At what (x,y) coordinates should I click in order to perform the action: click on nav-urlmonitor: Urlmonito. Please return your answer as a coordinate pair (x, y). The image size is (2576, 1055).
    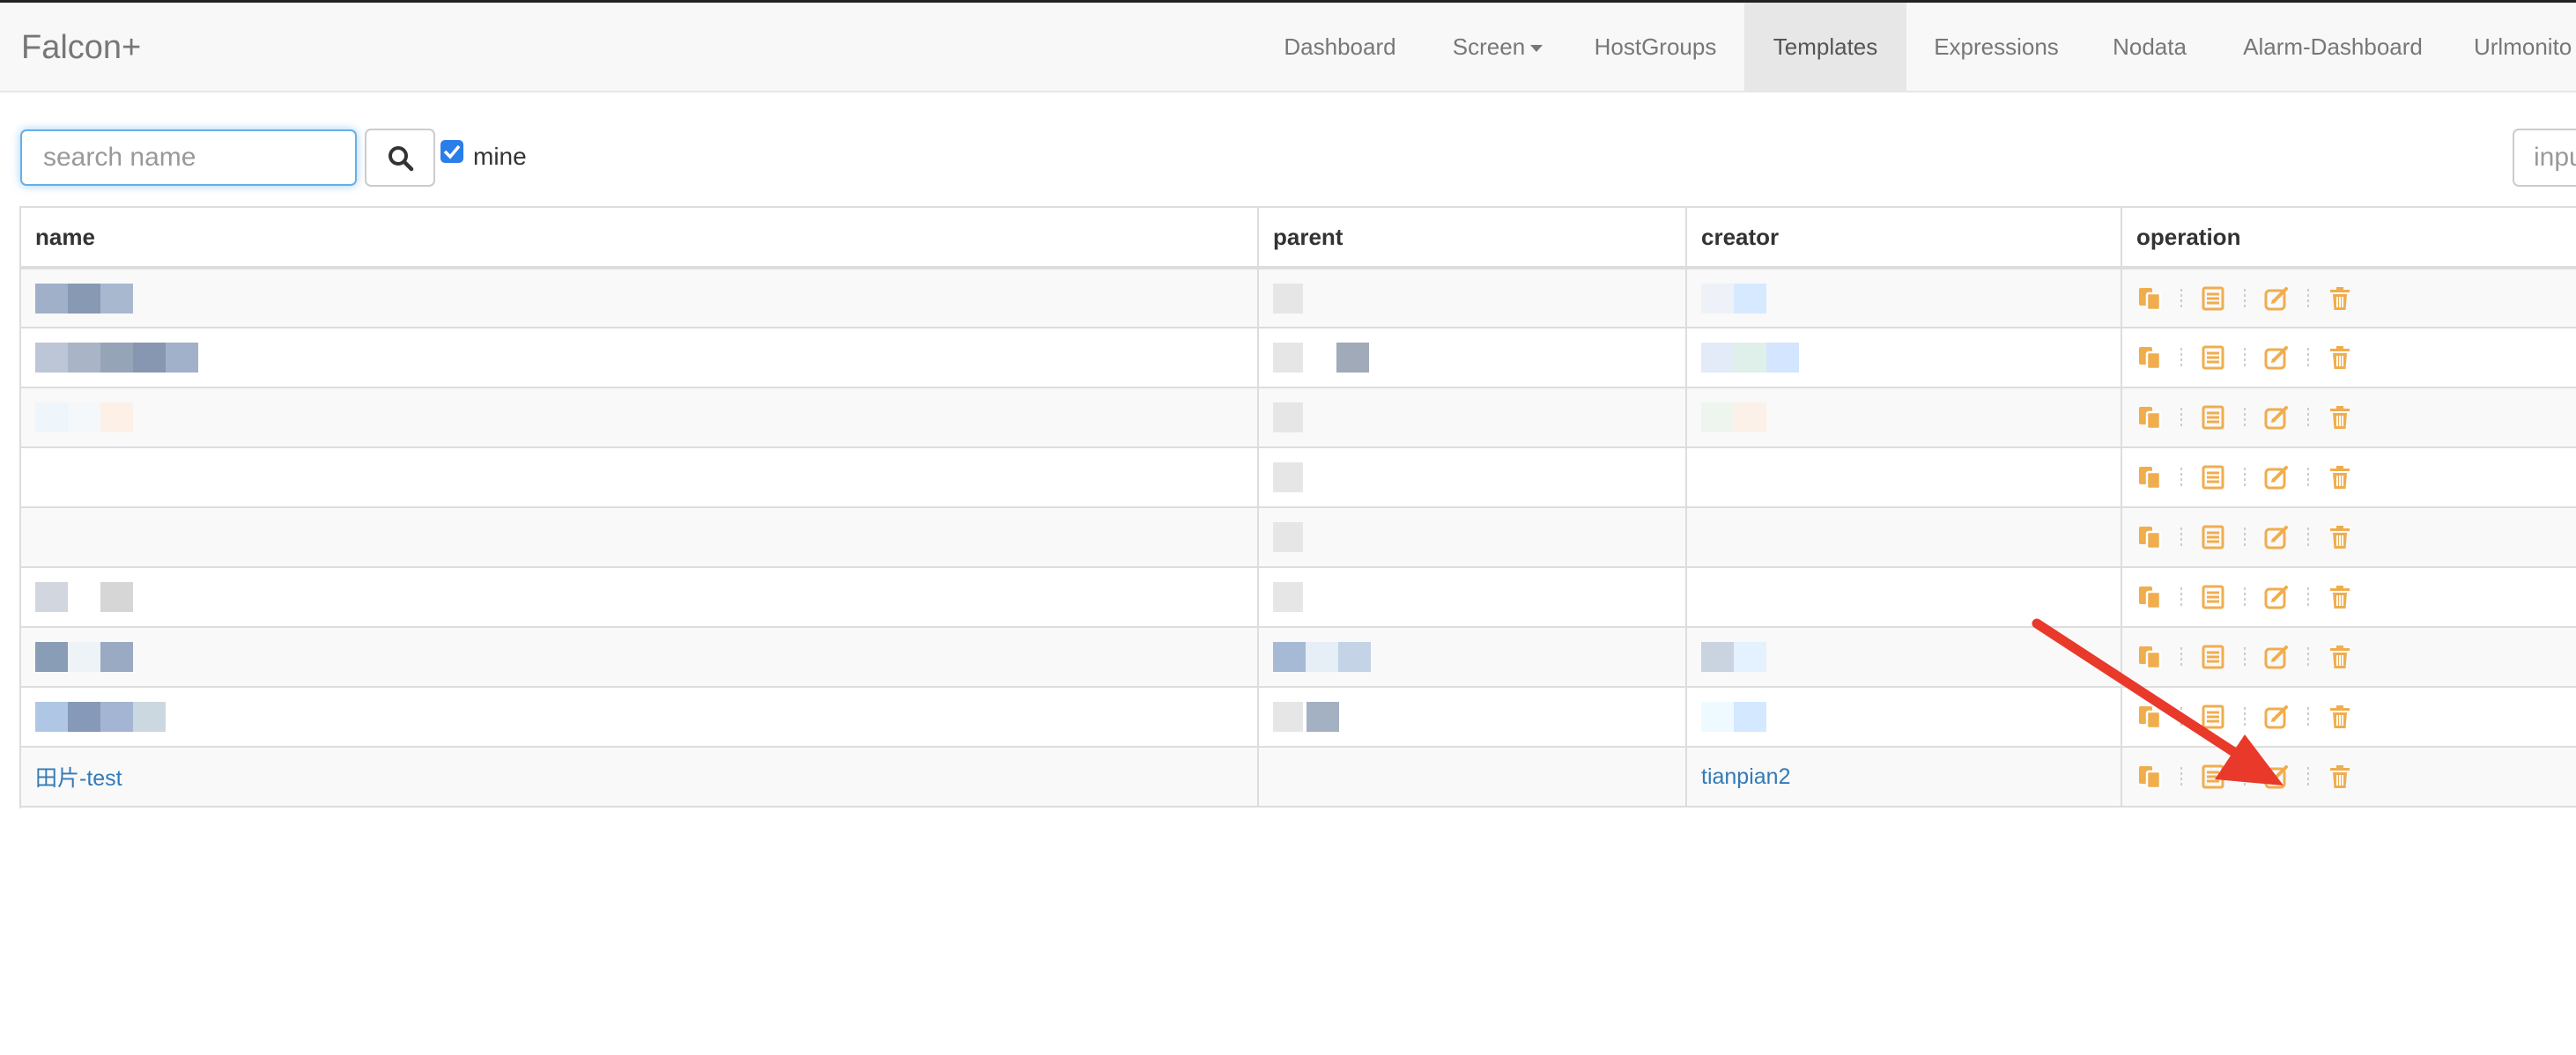
    Looking at the image, I should click on (2525, 47).